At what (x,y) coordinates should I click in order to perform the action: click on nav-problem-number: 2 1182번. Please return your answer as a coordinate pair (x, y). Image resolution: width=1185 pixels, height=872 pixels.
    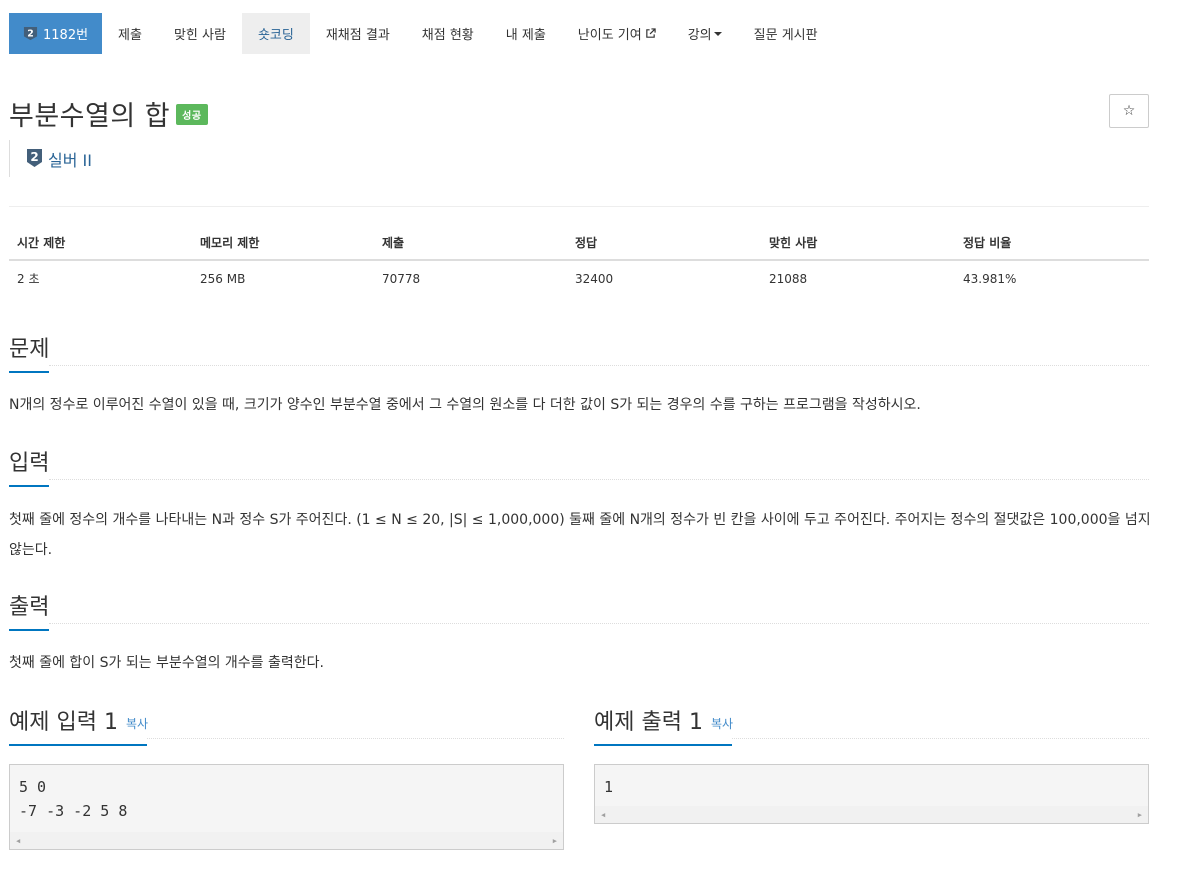
    Looking at the image, I should click on (56, 33).